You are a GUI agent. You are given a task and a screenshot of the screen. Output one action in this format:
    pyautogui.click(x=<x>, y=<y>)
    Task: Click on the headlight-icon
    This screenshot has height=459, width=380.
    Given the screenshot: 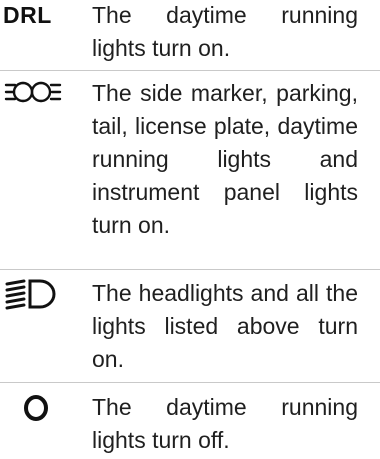 What is the action you would take?
    pyautogui.click(x=30, y=294)
    